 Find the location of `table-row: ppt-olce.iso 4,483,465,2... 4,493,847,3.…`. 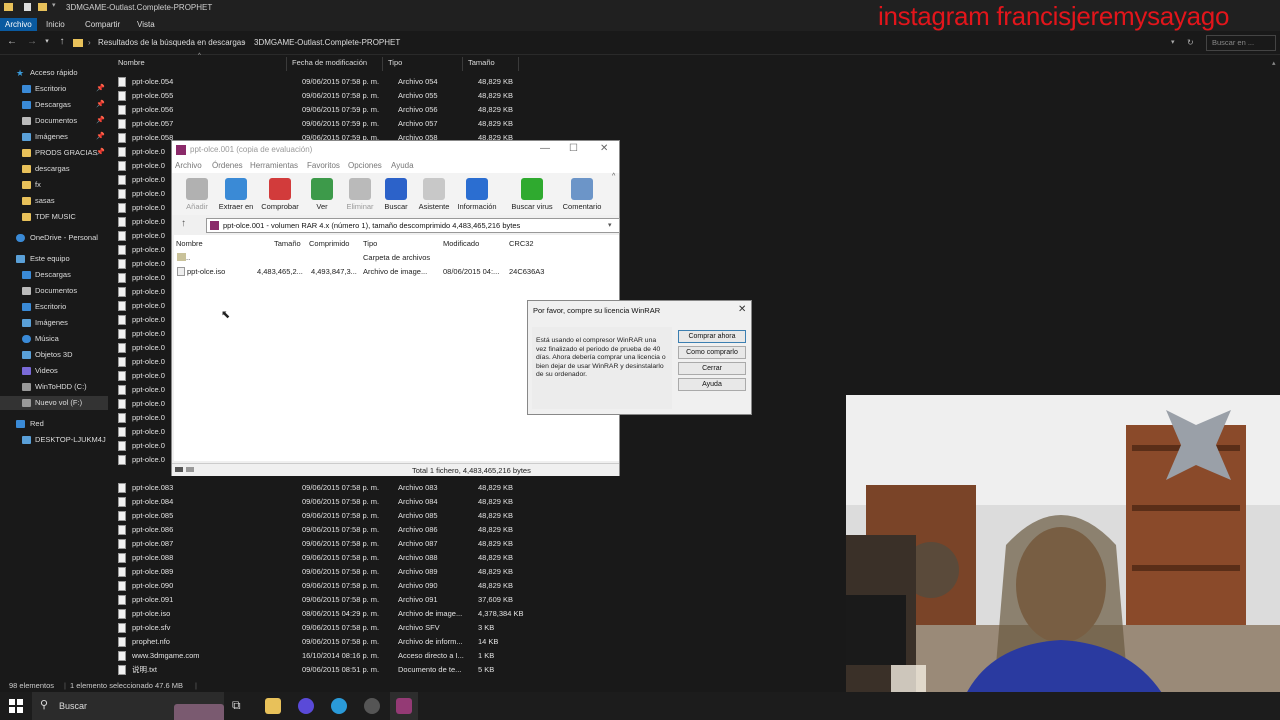

table-row: ppt-olce.iso 4,483,465,2... 4,493,847,3.… is located at coordinates (396, 271).